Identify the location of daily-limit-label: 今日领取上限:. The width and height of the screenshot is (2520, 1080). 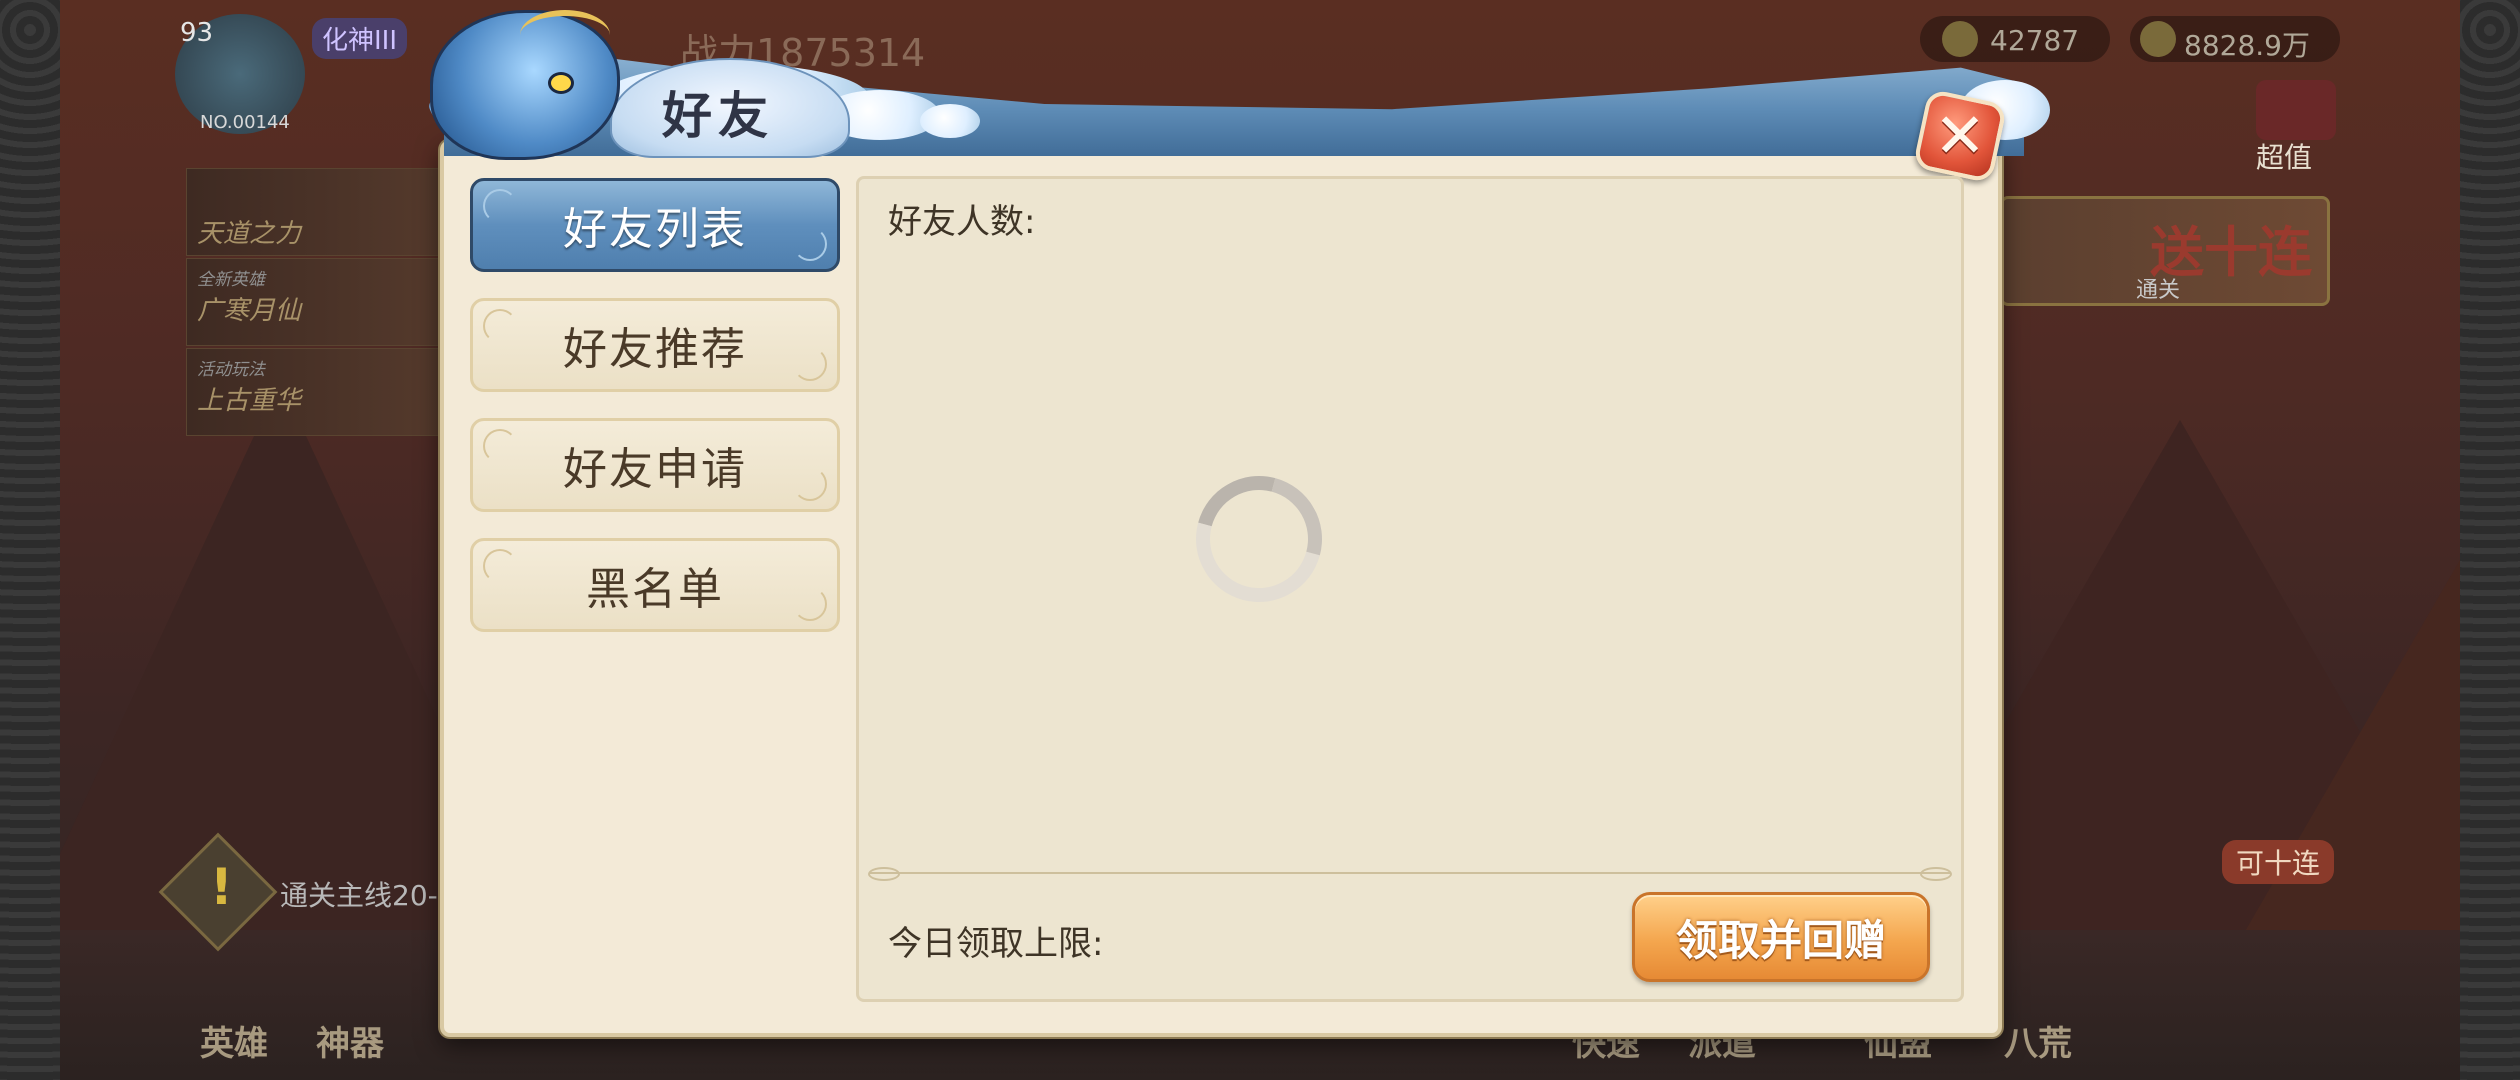
(996, 944).